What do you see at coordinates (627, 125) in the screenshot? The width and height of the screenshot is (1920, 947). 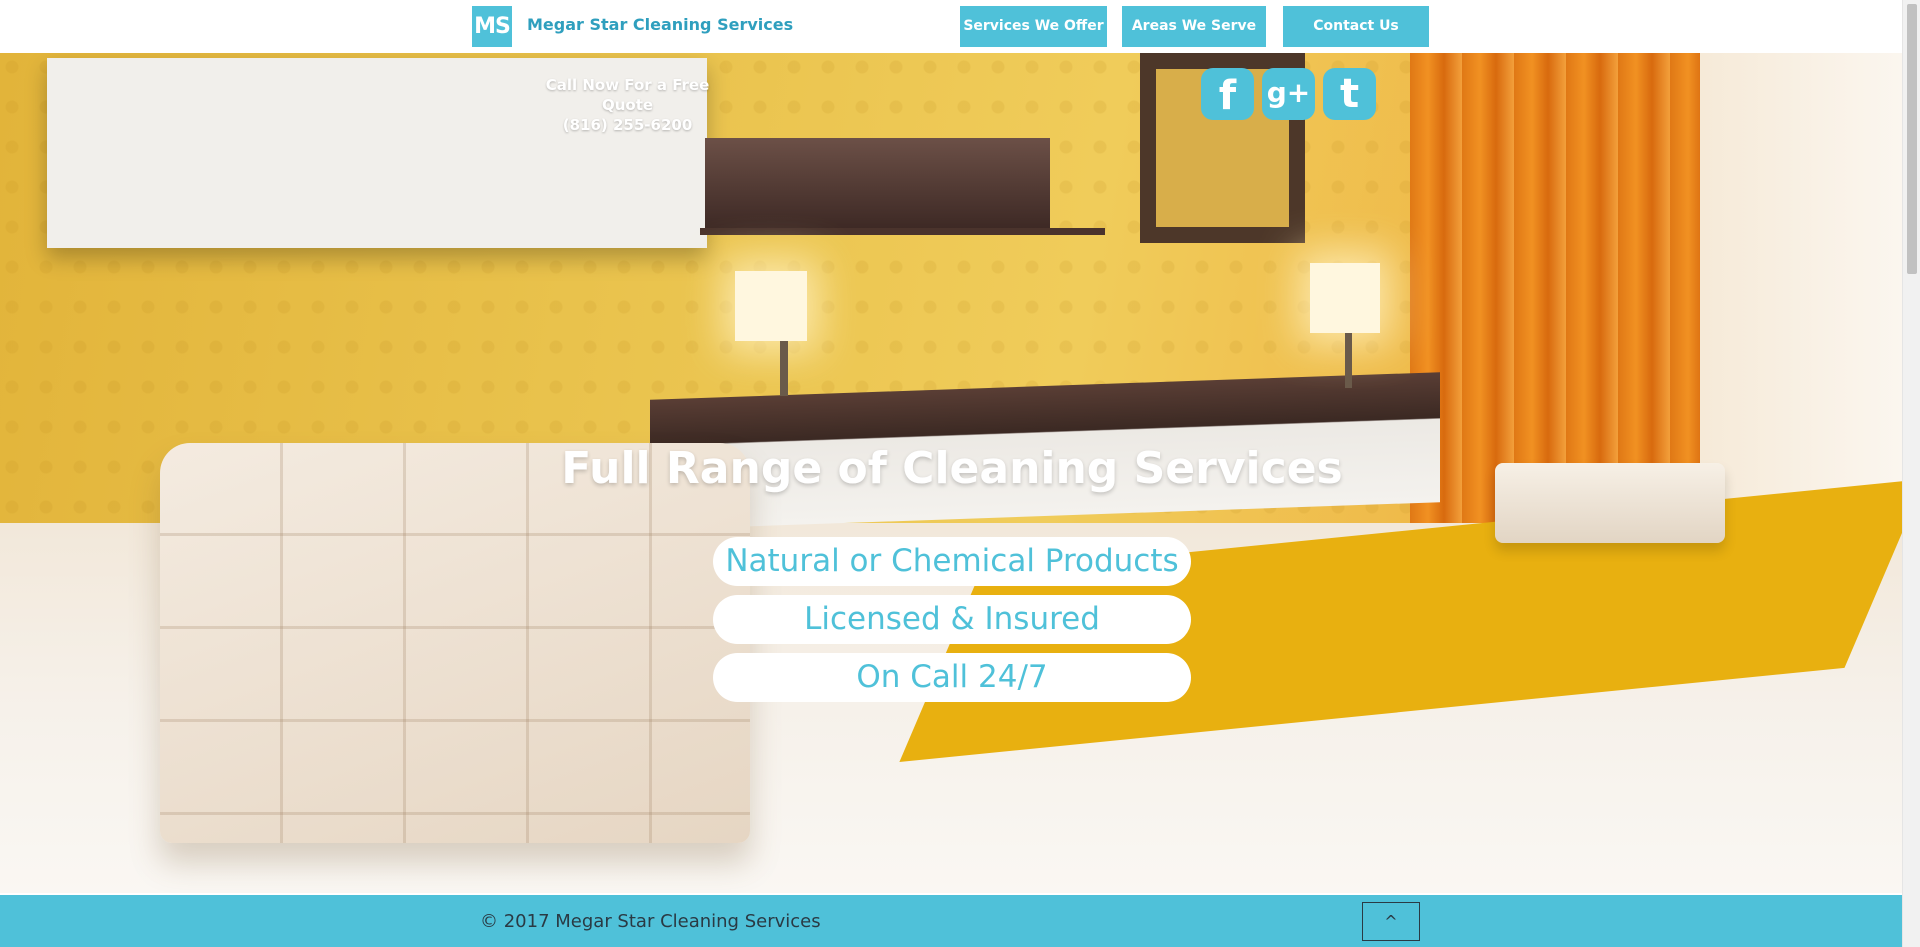 I see `phone-number: (816) 255-6200` at bounding box center [627, 125].